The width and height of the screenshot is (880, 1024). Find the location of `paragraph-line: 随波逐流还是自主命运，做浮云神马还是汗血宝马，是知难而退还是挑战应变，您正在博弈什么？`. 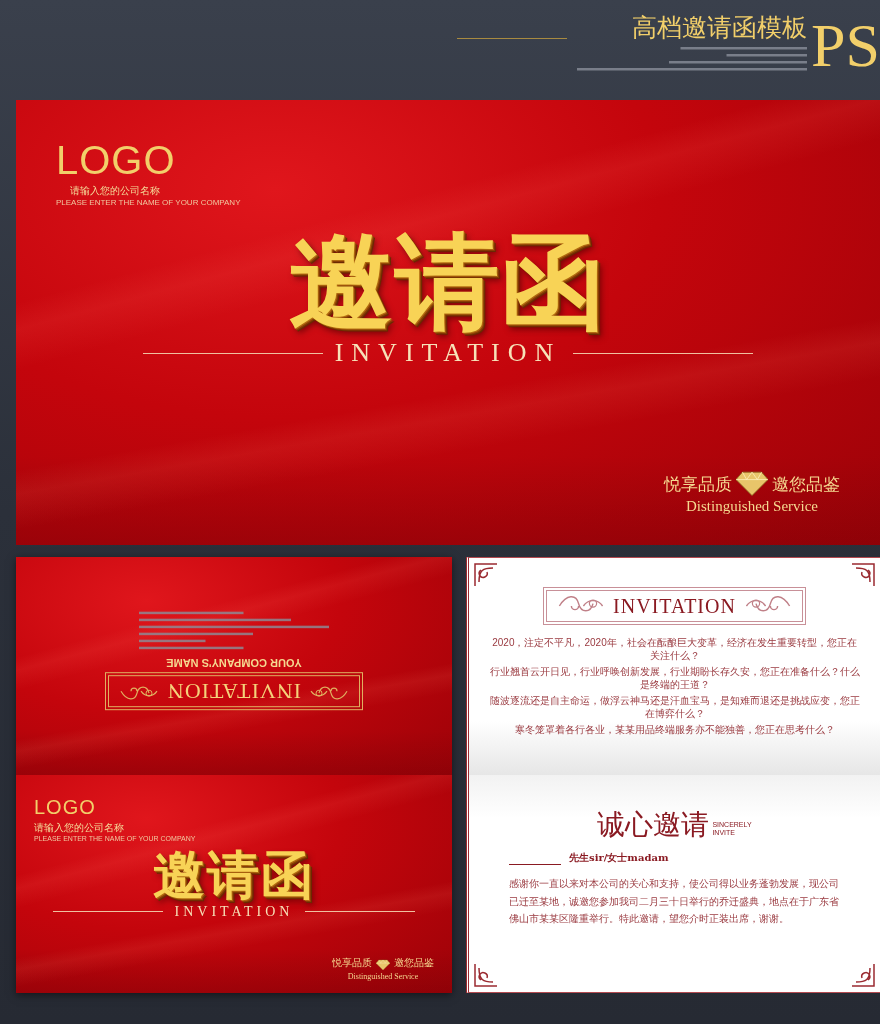

paragraph-line: 随波逐流还是自主命运，做浮云神马还是汗血宝马，是知难而退还是挑战应变，您正在博弈什么？ is located at coordinates (674, 707).